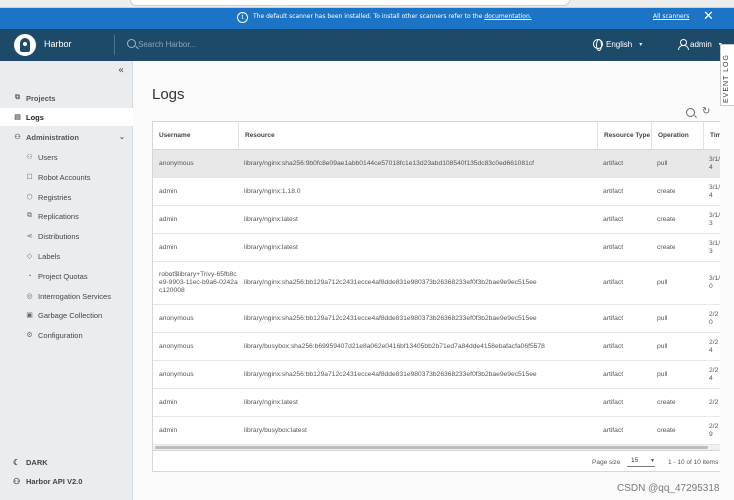 This screenshot has width=734, height=500. Describe the element at coordinates (58, 44) in the screenshot. I see `brand-name: Harbor` at that location.